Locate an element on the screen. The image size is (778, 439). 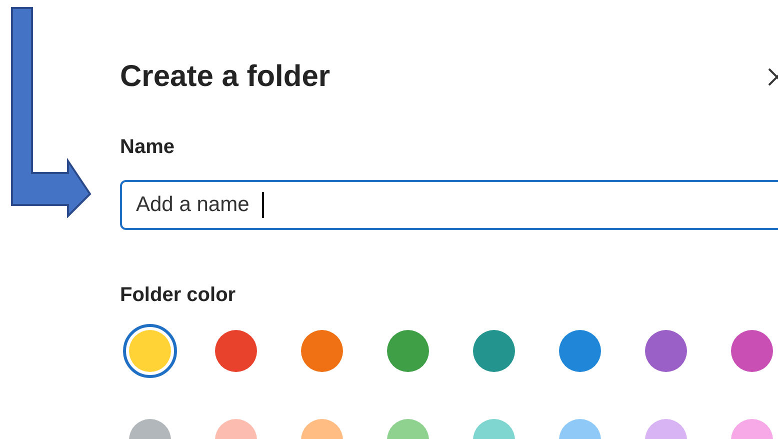
name-label: Name is located at coordinates (148, 147).